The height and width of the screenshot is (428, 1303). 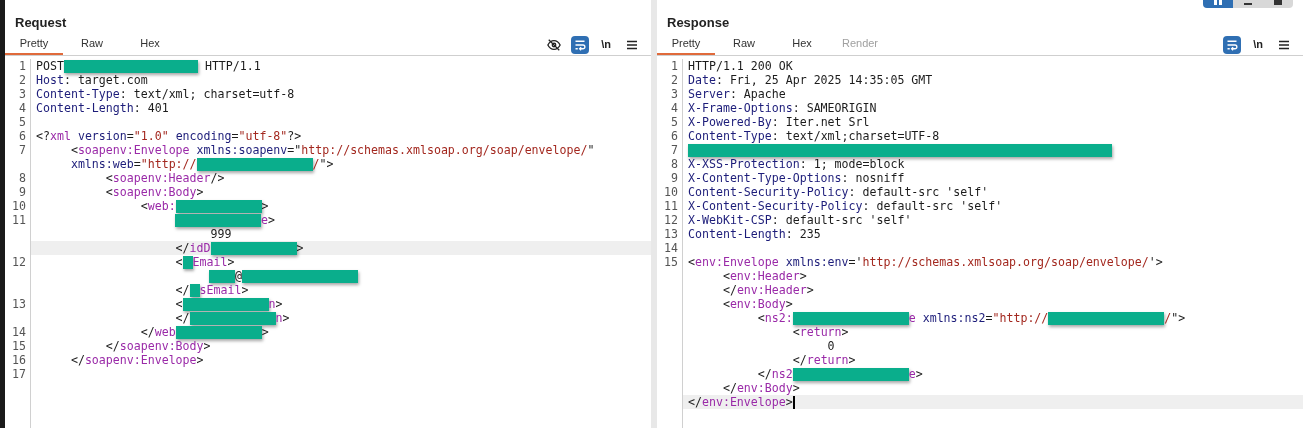 What do you see at coordinates (294, 150) in the screenshot?
I see `code-text: ="` at bounding box center [294, 150].